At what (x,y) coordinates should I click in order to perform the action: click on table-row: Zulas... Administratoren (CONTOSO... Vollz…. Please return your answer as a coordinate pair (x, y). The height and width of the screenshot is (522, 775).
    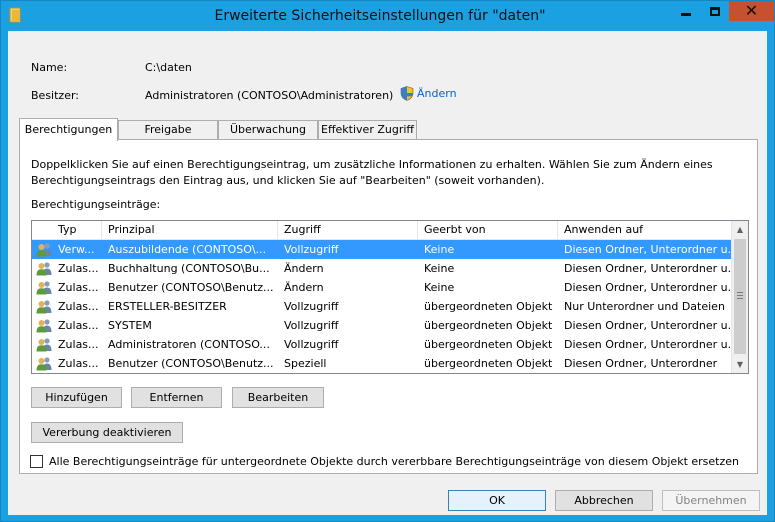
    Looking at the image, I should click on (382, 344).